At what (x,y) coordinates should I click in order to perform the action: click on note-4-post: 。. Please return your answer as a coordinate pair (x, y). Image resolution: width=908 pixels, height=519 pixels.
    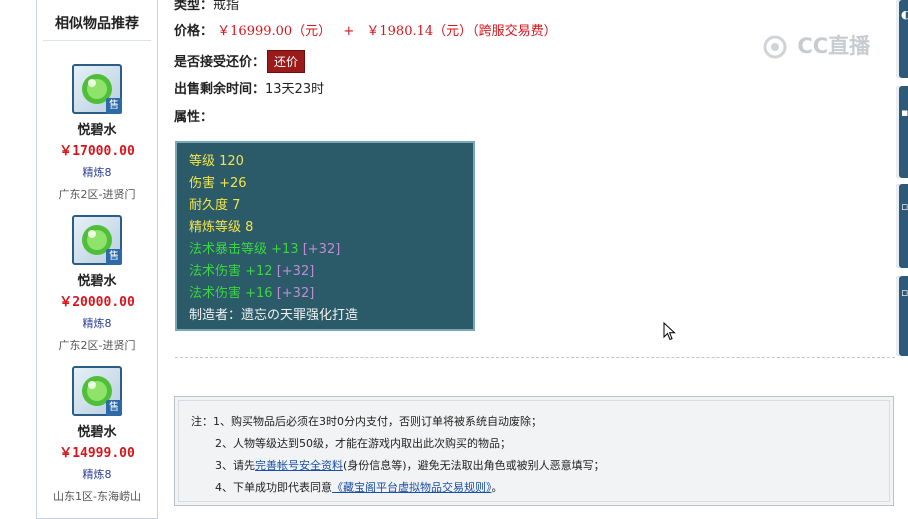
    Looking at the image, I should click on (497, 487).